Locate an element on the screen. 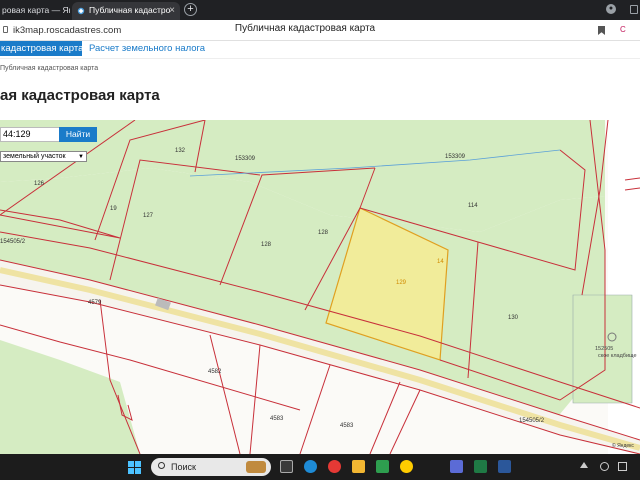 The width and height of the screenshot is (640, 480). search-highlight-icon is located at coordinates (256, 467).